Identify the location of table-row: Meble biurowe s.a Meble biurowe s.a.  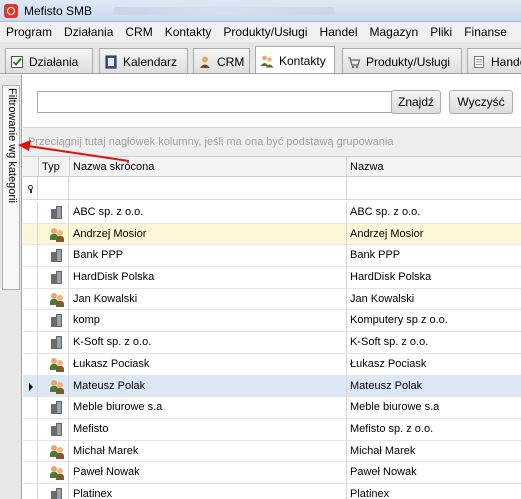
(272, 408).